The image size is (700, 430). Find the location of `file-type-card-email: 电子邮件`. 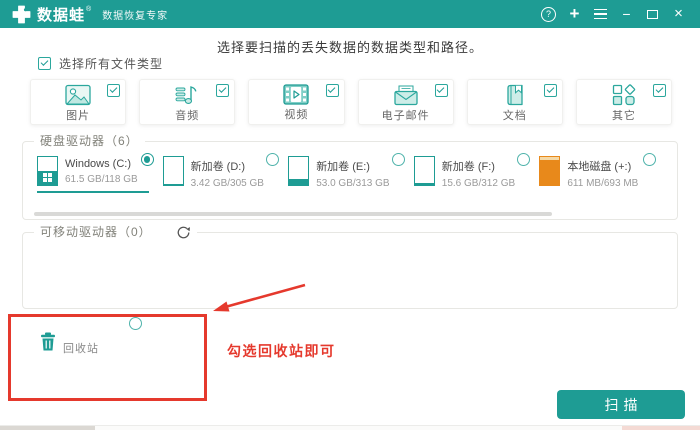

file-type-card-email: 电子邮件 is located at coordinates (405, 102).